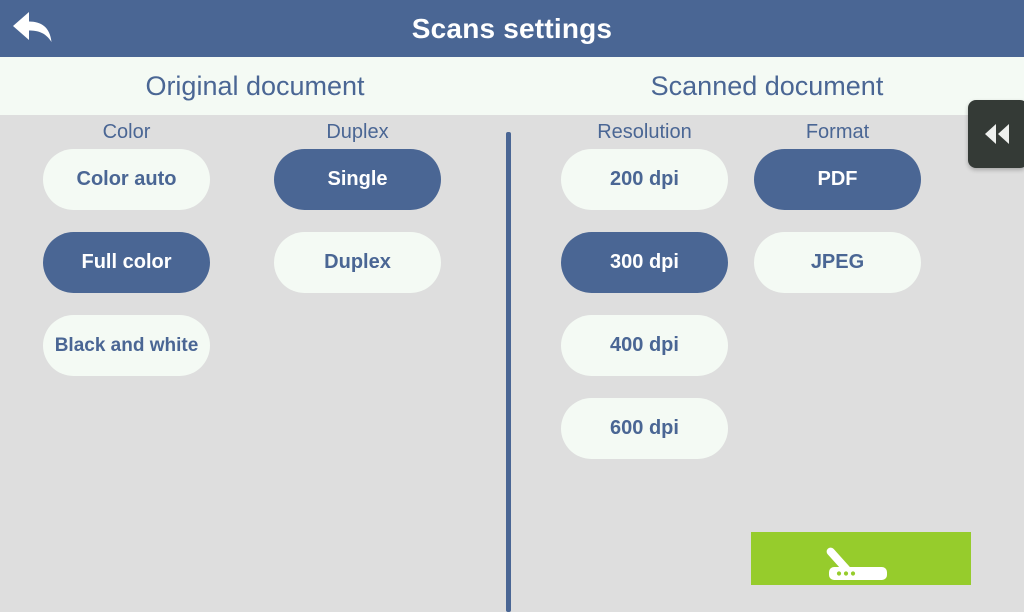  I want to click on page-title: Scans settings, so click(512, 28).